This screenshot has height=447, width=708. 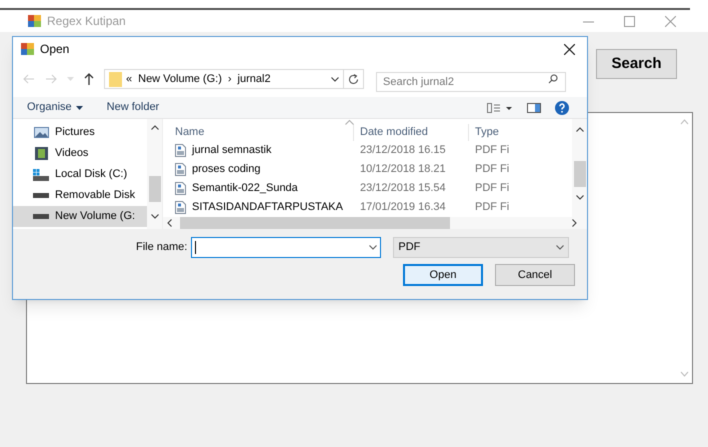 What do you see at coordinates (500, 107) in the screenshot?
I see `view-icon` at bounding box center [500, 107].